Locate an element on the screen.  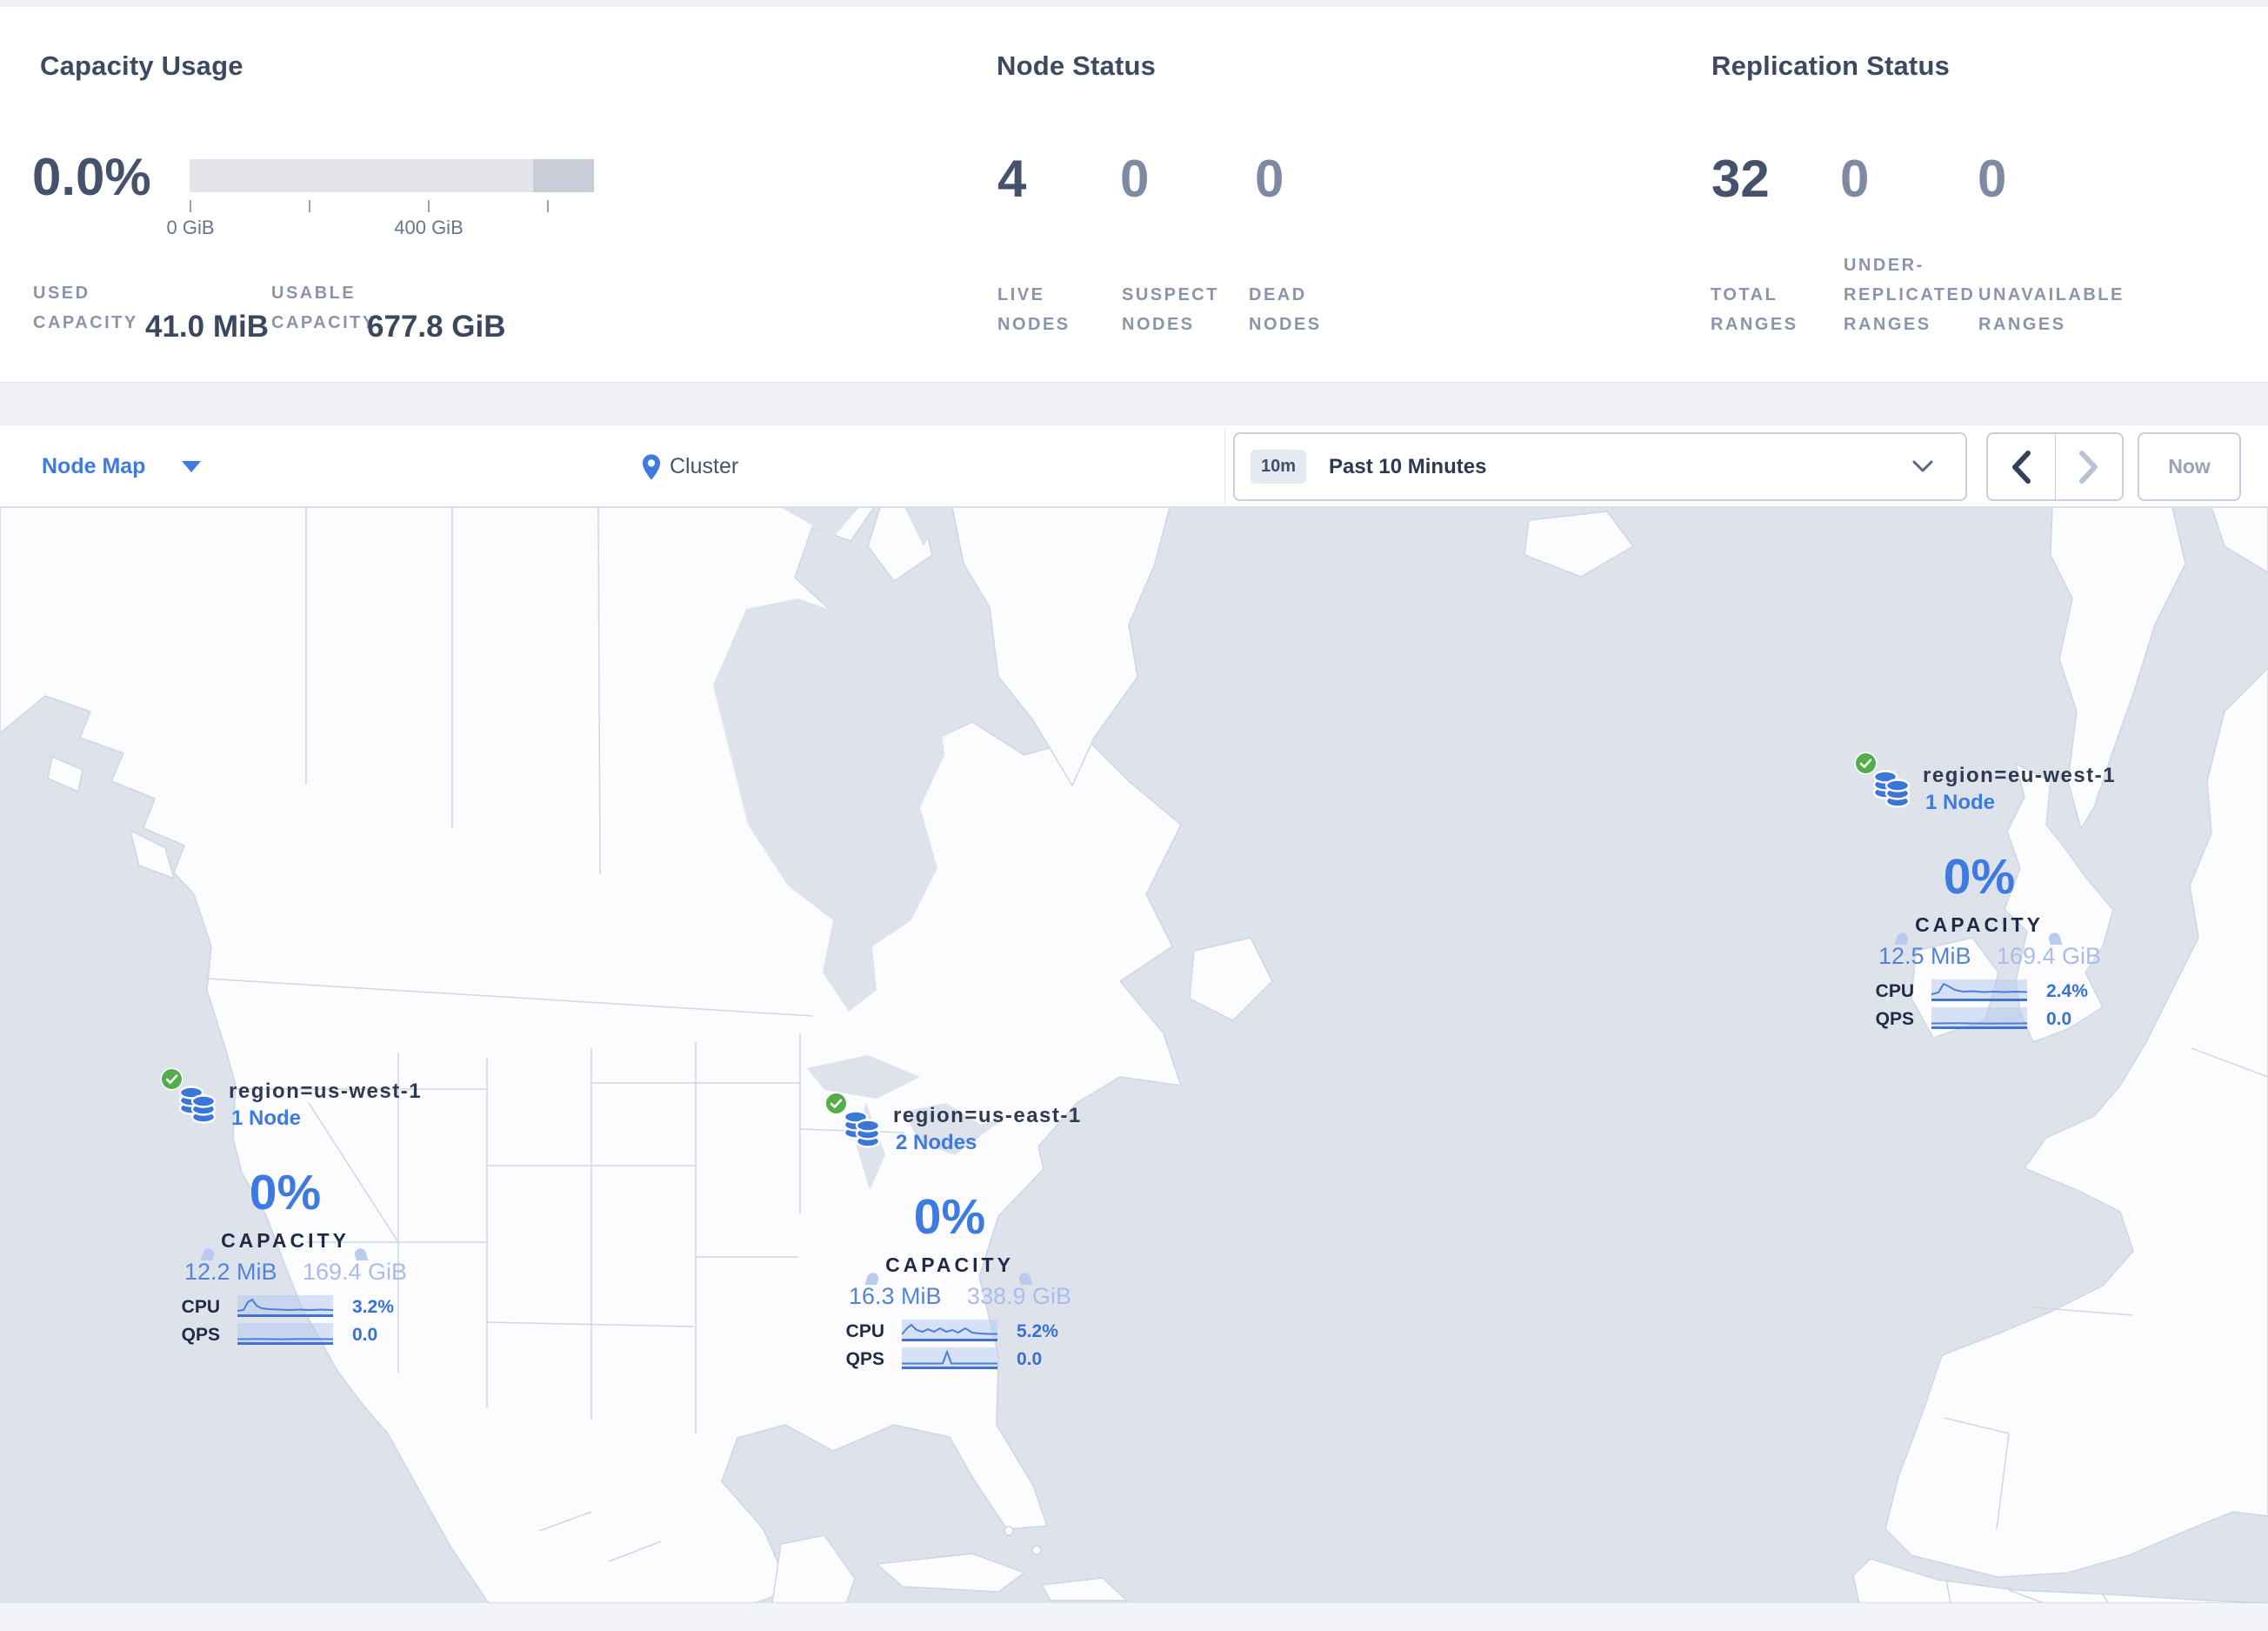
chevron-right-icon is located at coordinates (2088, 467).